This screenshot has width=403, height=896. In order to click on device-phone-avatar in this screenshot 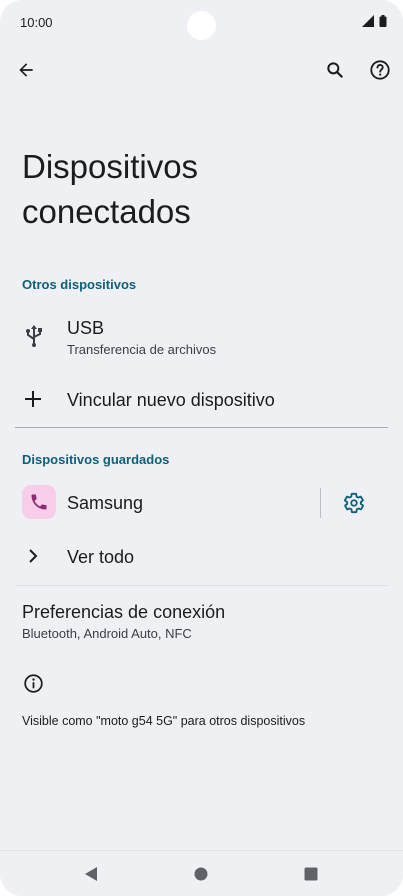, I will do `click(39, 502)`.